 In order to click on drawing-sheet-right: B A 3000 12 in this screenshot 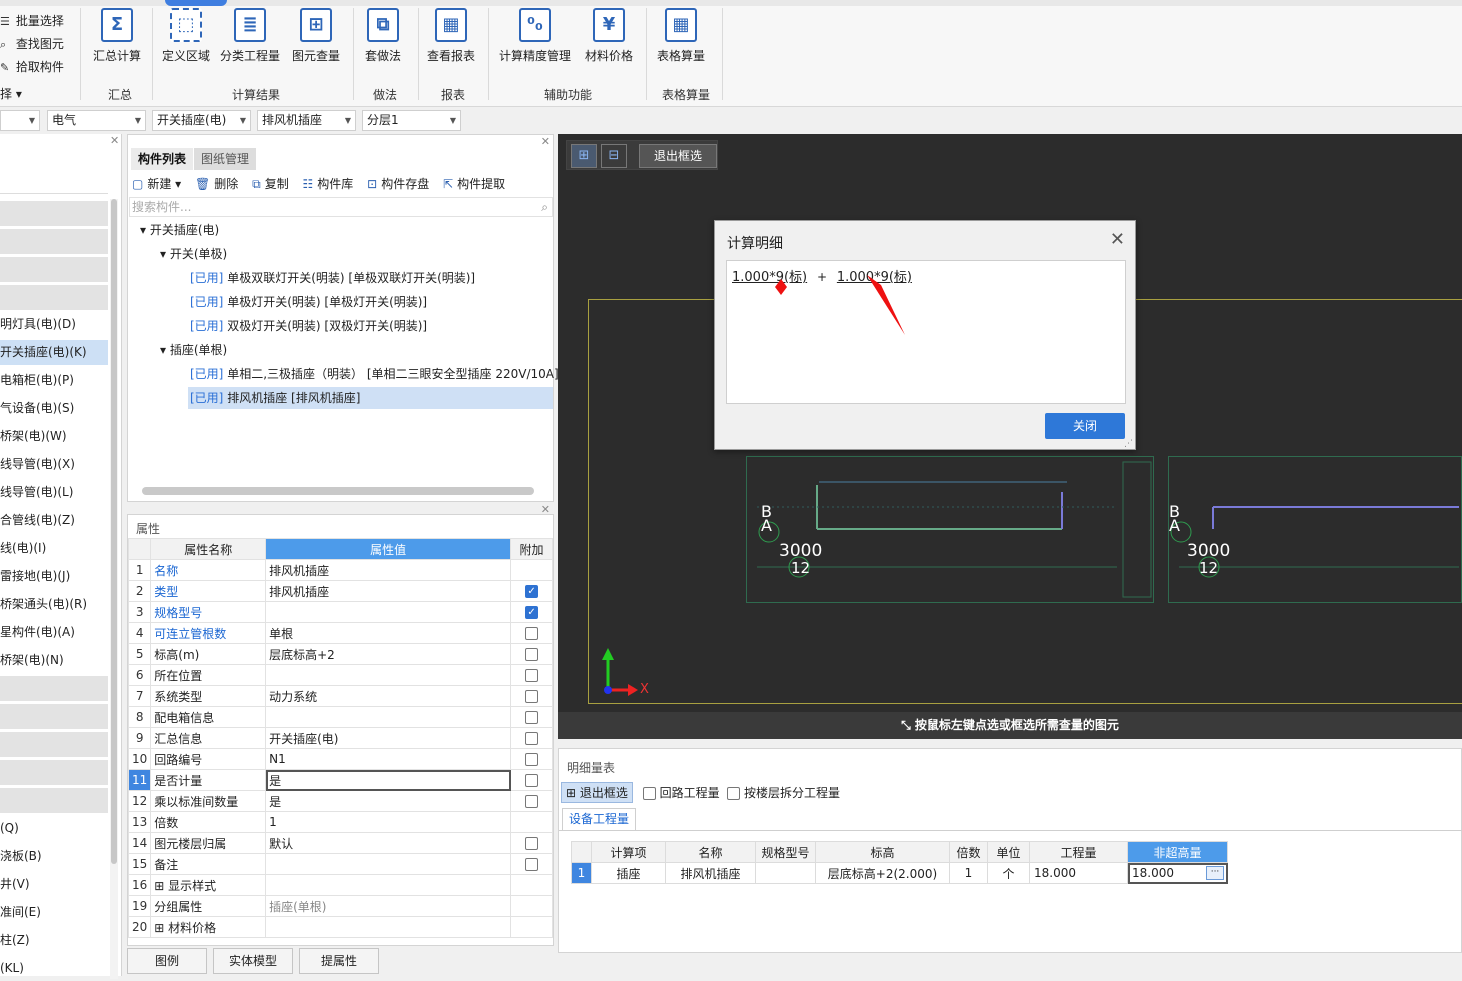, I will do `click(1315, 529)`.